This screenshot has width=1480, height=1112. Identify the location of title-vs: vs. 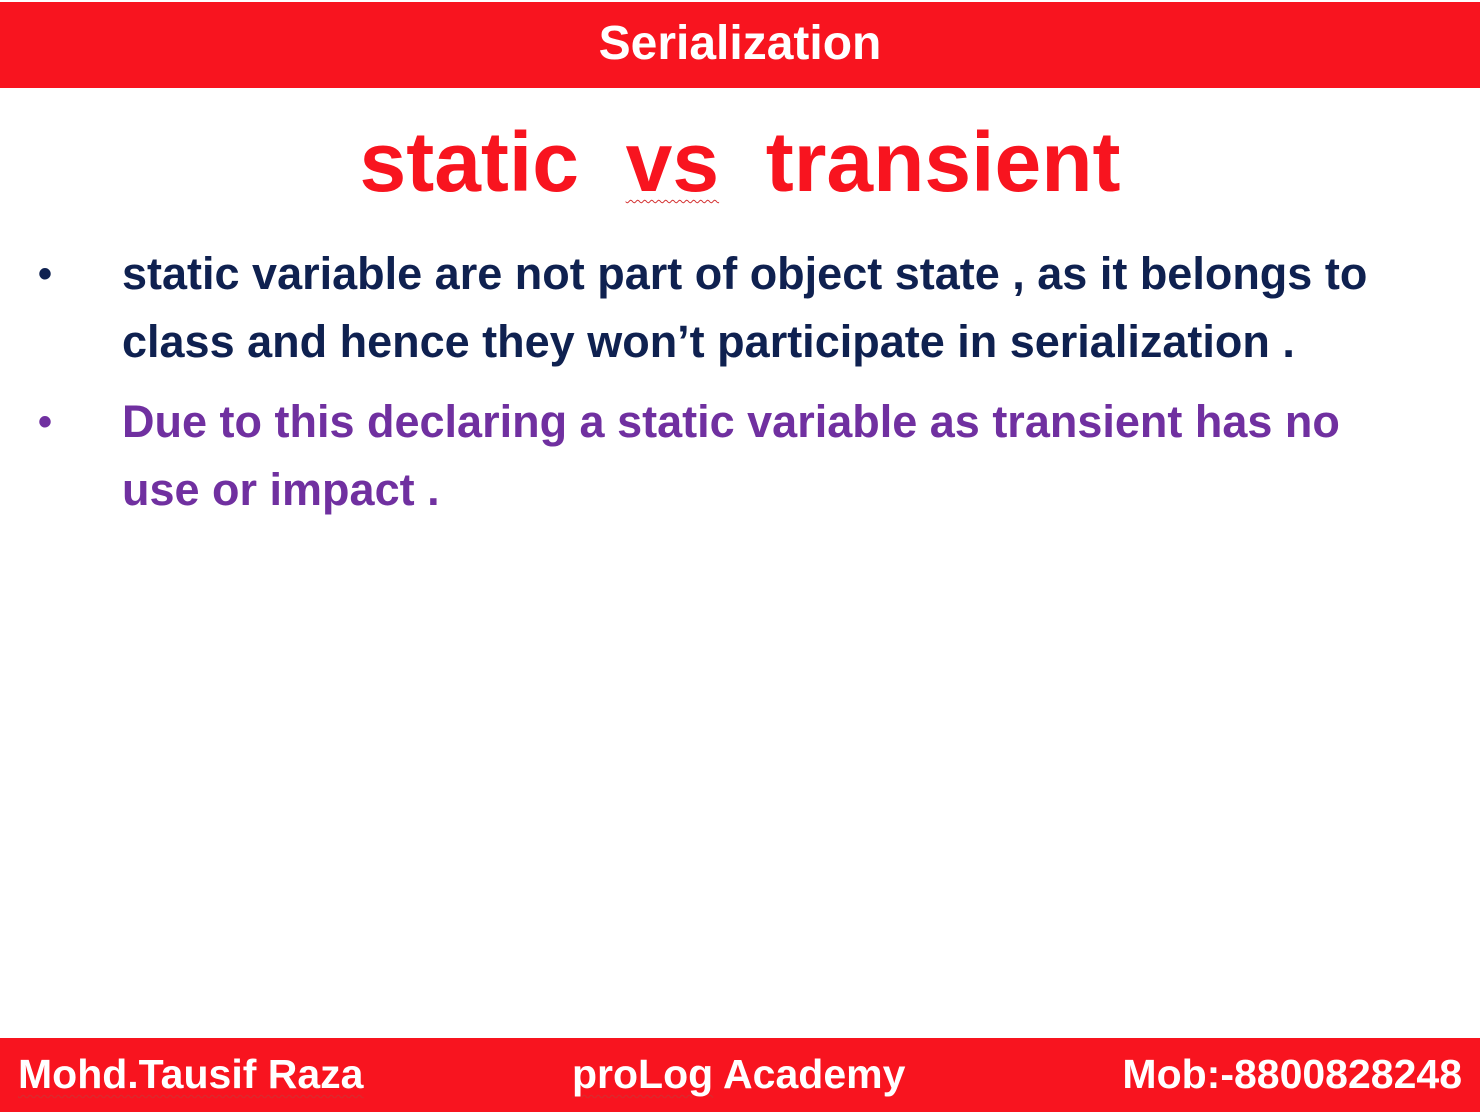
(672, 162).